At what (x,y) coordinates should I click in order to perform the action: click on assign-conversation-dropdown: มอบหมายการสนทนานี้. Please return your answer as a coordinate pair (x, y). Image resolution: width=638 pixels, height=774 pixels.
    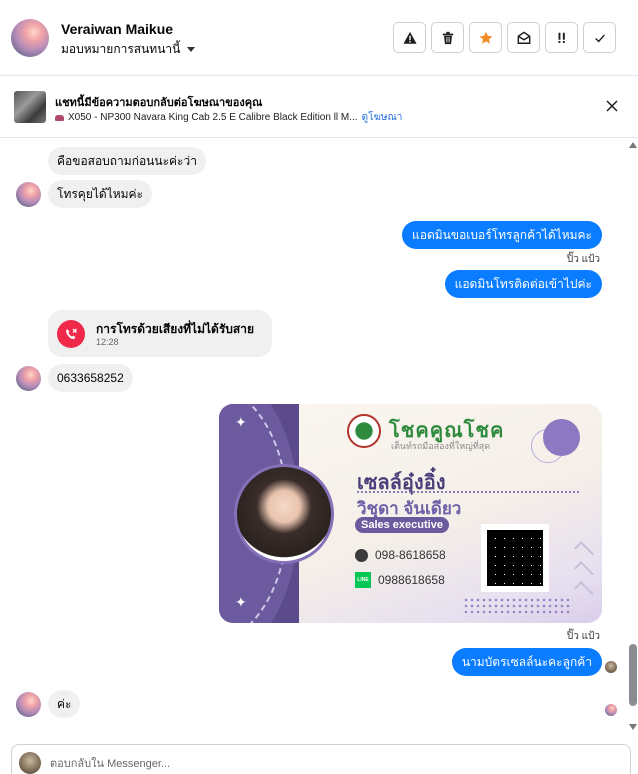
    Looking at the image, I should click on (128, 49).